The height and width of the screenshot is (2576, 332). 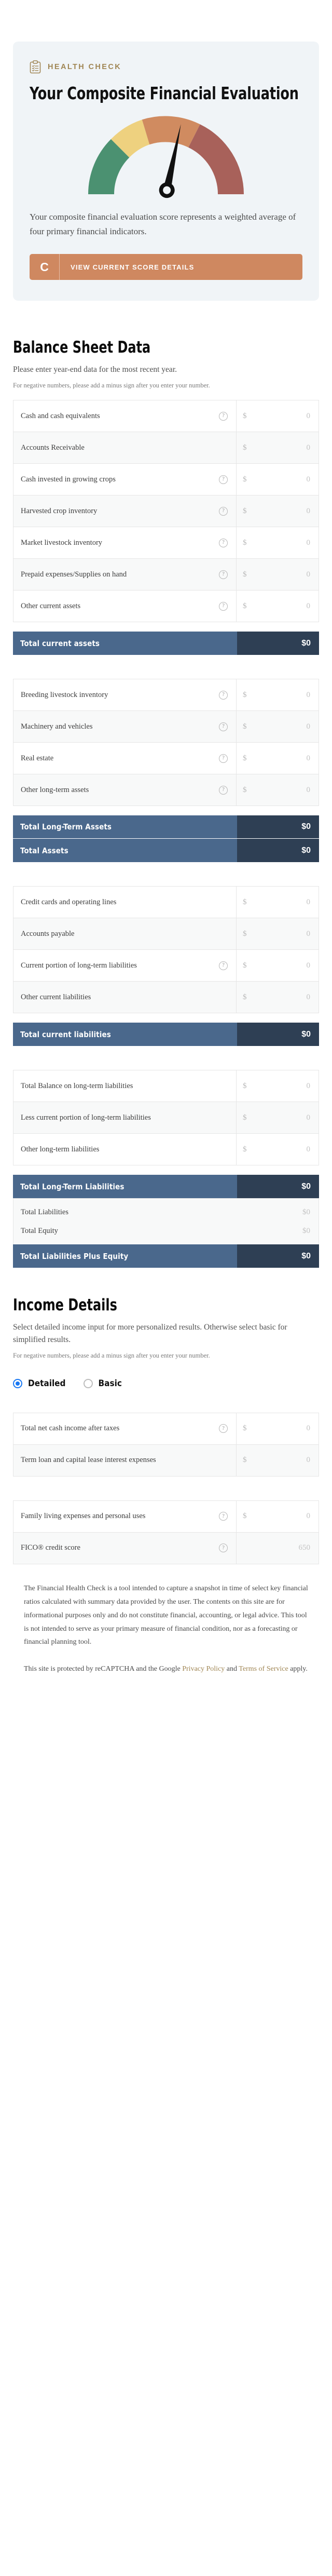 I want to click on privacy-policy-link: Privacy Policy, so click(x=204, y=1669).